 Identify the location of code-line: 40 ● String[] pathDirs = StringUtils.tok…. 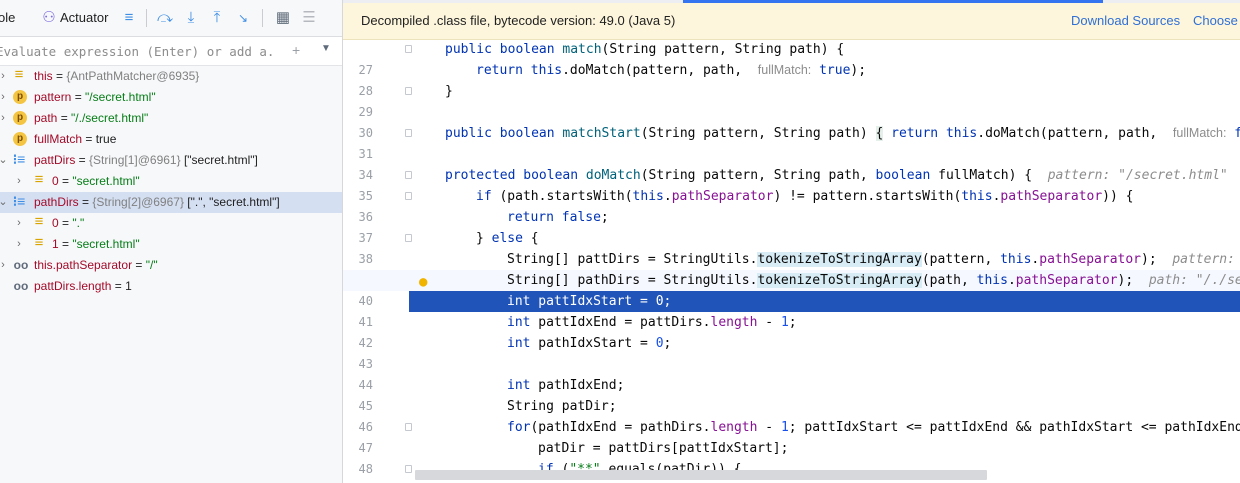
(791, 289).